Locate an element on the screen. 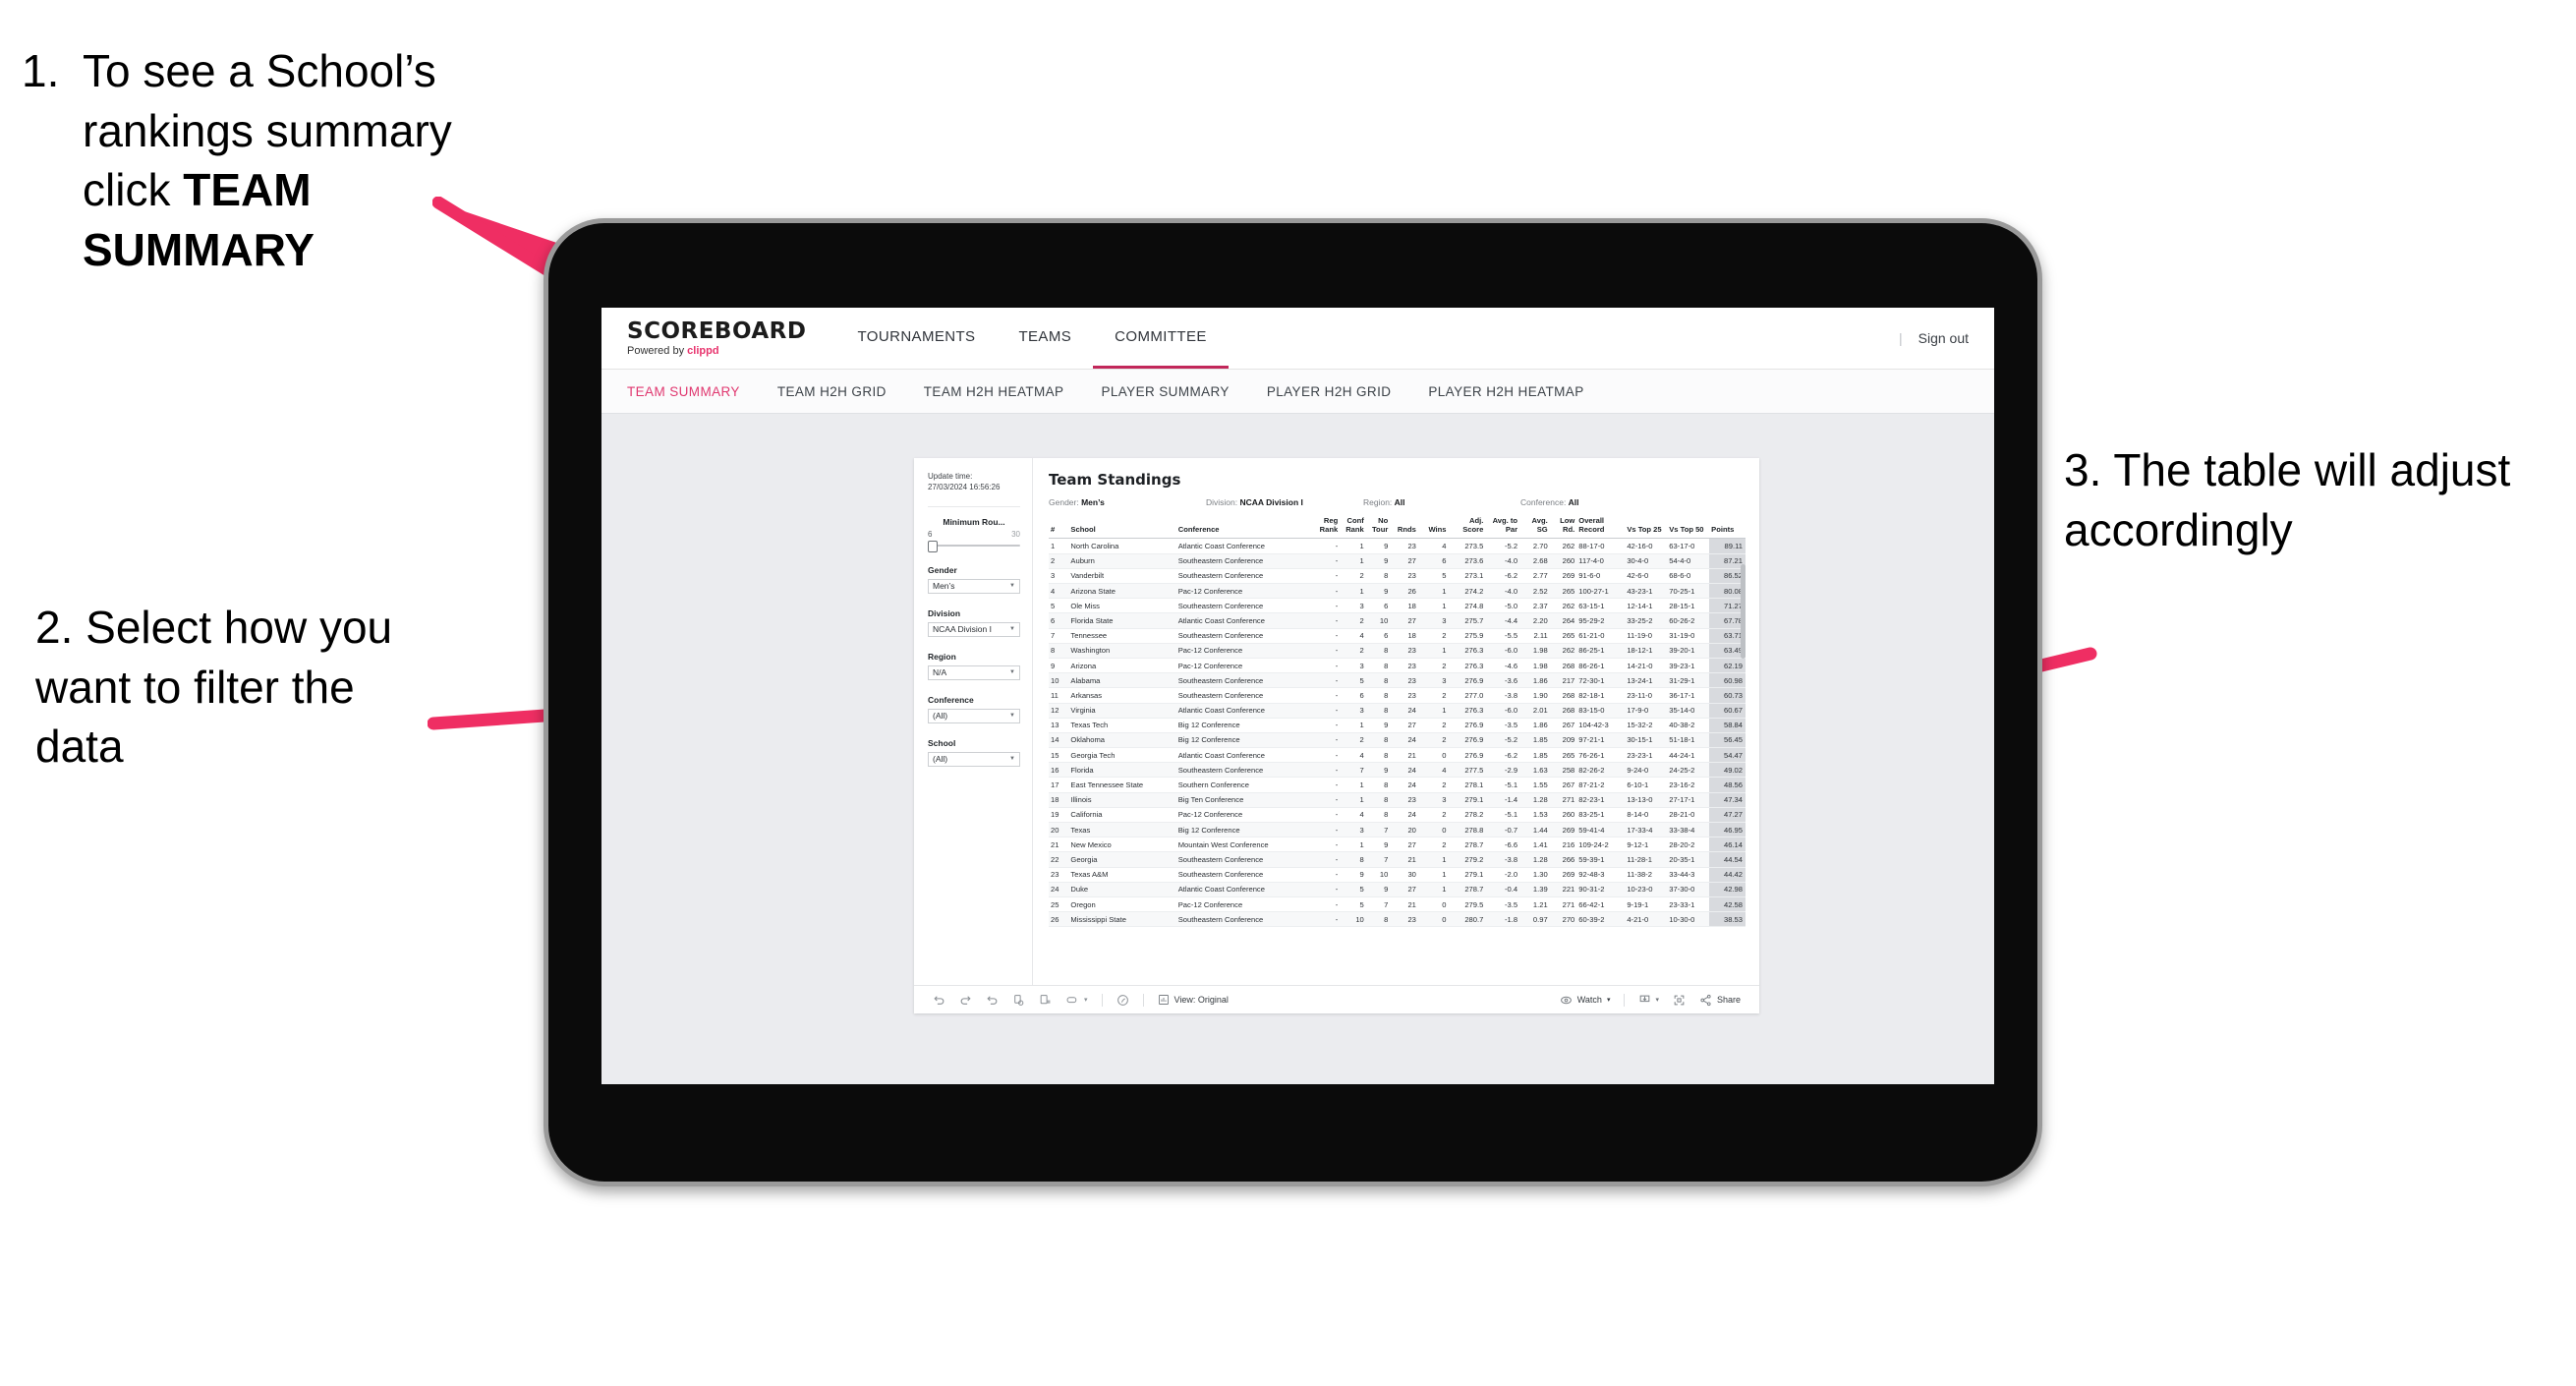  slider-handle is located at coordinates (933, 546).